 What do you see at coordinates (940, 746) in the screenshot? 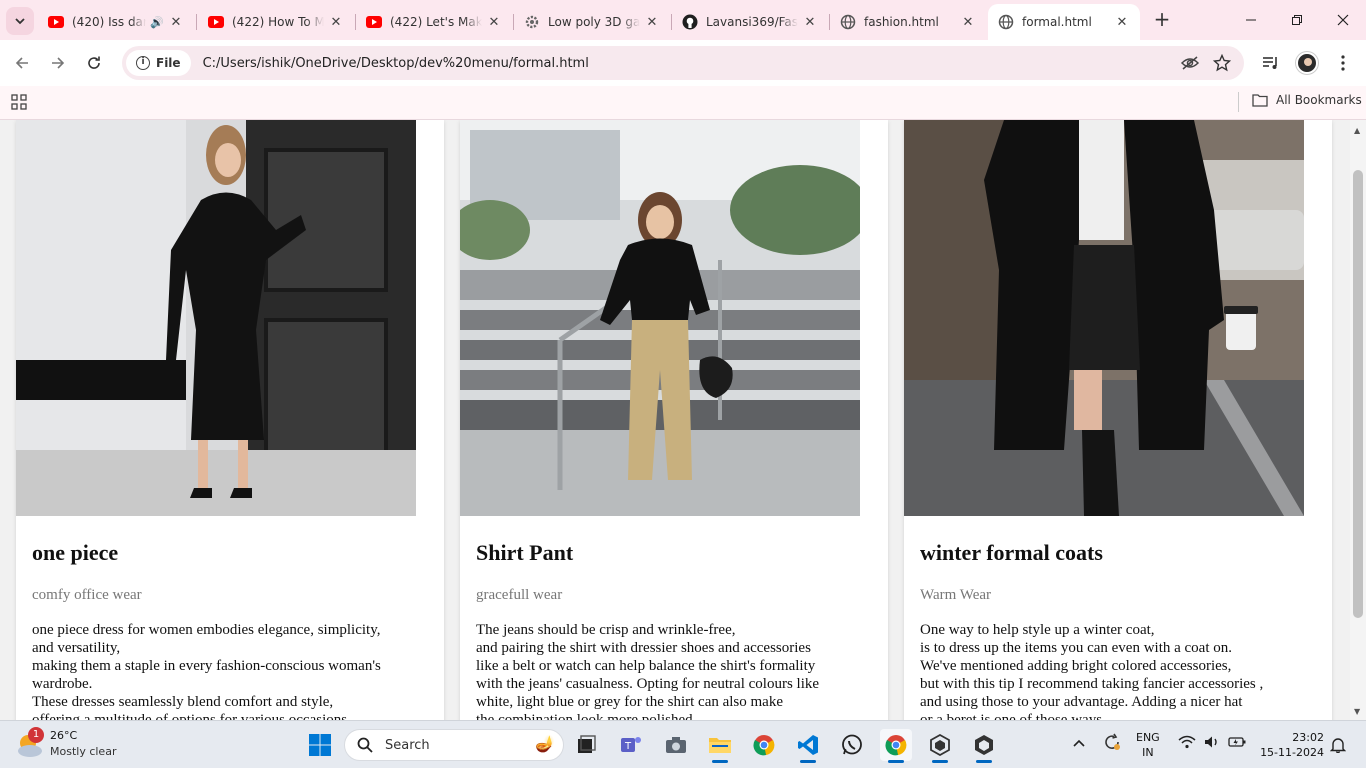
I see `unity-icon` at bounding box center [940, 746].